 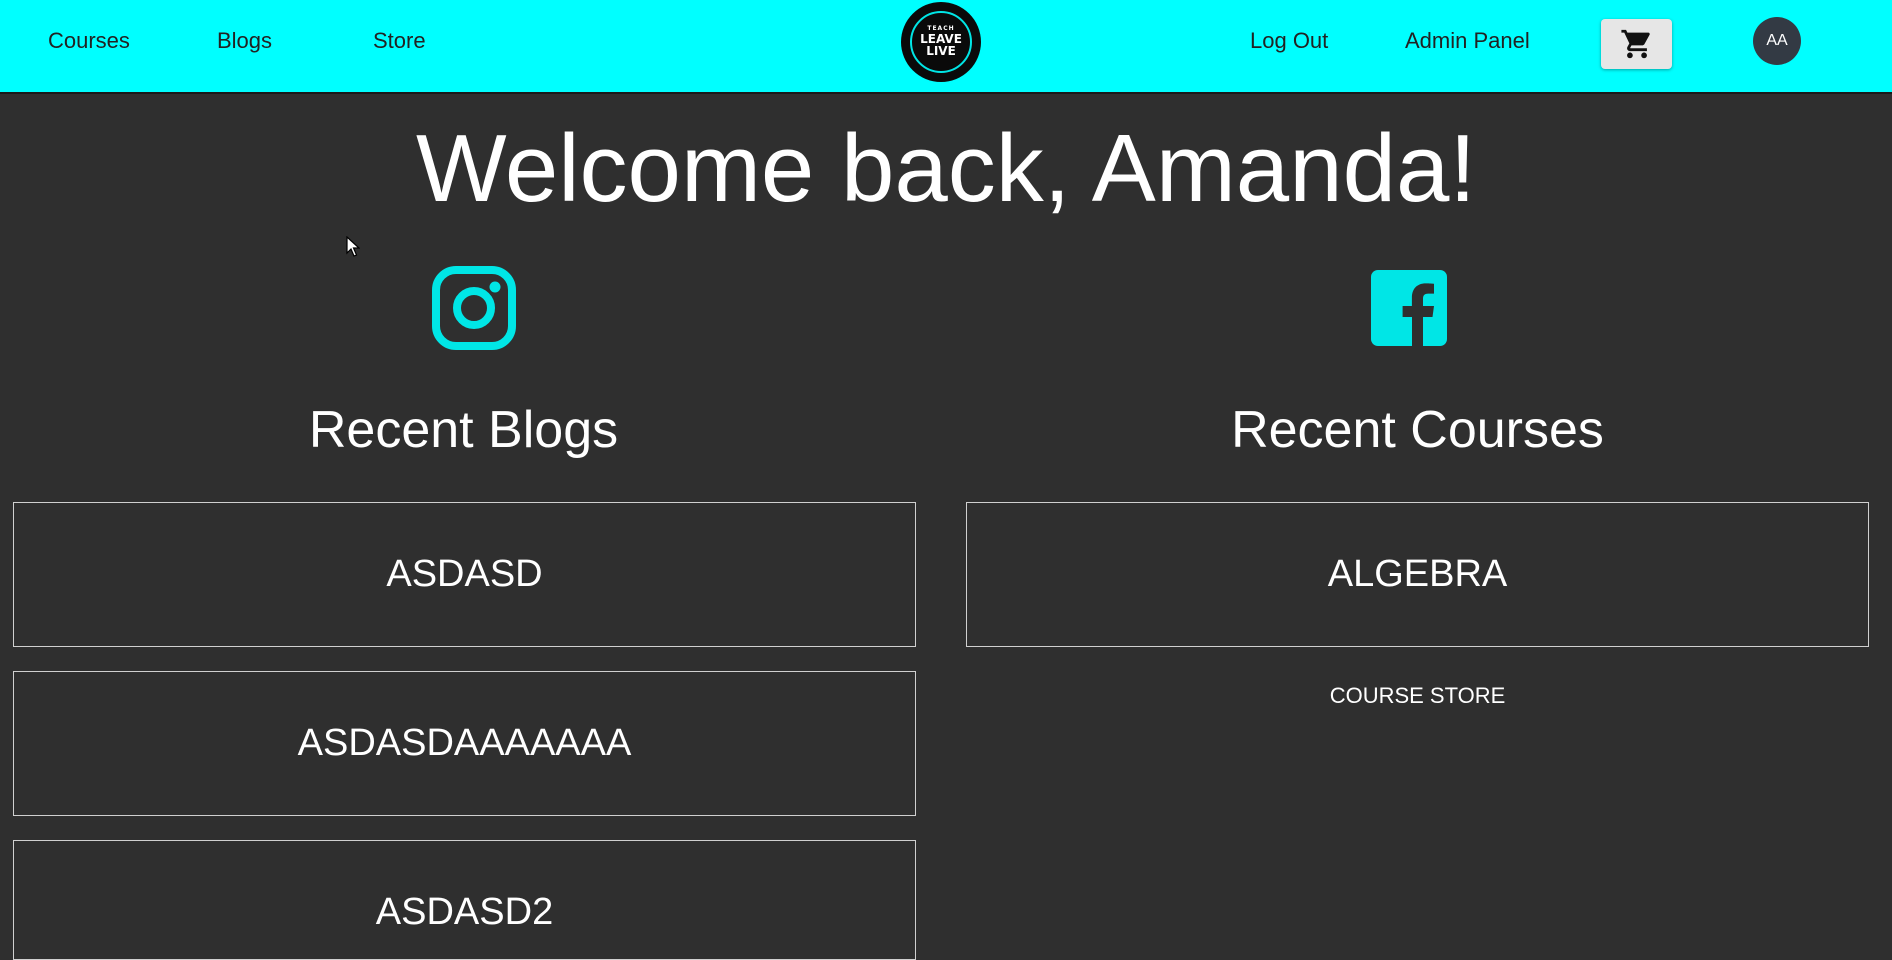 I want to click on blog-card: ASDASD, so click(x=464, y=574).